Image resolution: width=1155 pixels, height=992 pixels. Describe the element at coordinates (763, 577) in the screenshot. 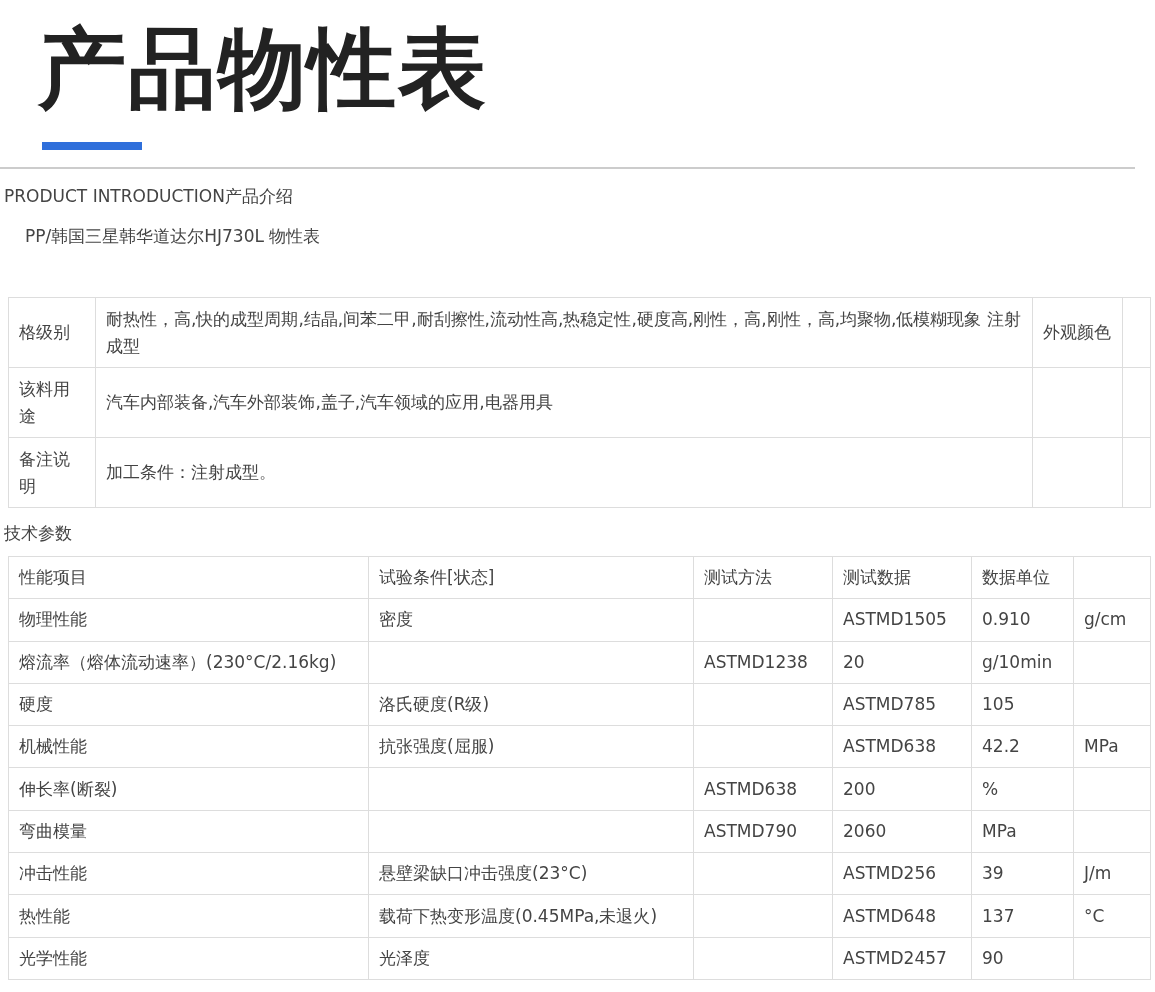

I see `column-header: 测试方法` at that location.